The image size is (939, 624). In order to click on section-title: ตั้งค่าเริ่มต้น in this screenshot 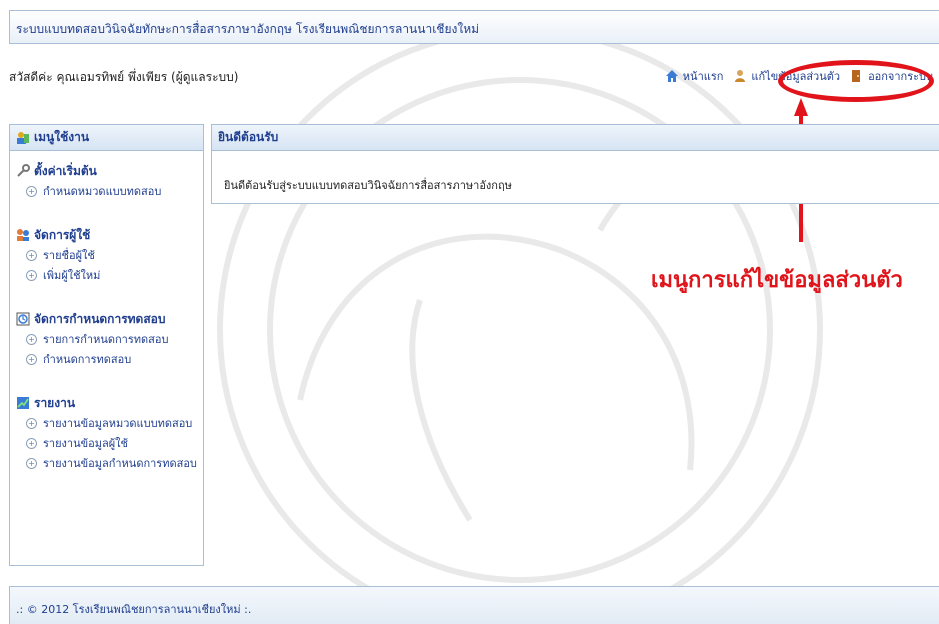, I will do `click(65, 170)`.